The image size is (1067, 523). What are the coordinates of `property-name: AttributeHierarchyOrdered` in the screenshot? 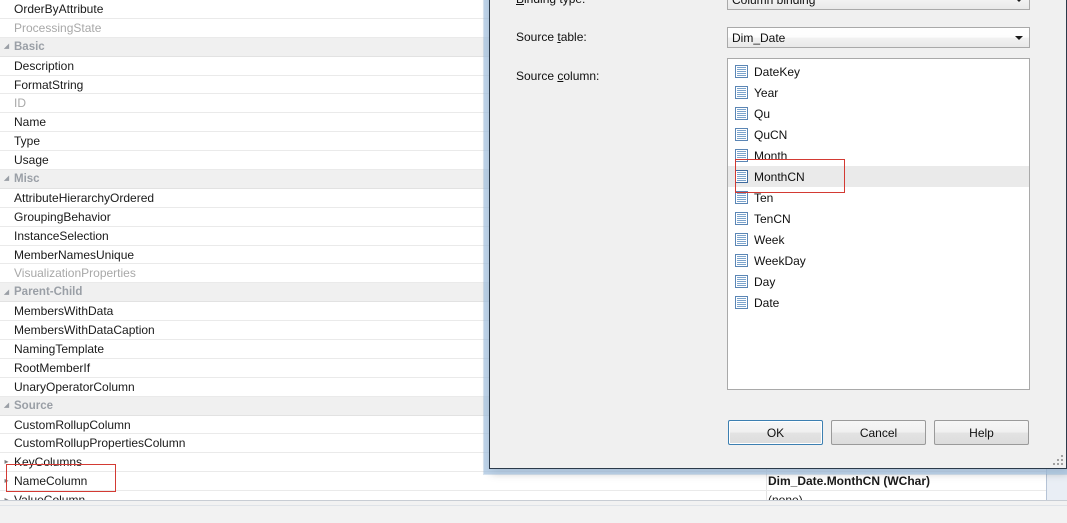 It's located at (84, 197).